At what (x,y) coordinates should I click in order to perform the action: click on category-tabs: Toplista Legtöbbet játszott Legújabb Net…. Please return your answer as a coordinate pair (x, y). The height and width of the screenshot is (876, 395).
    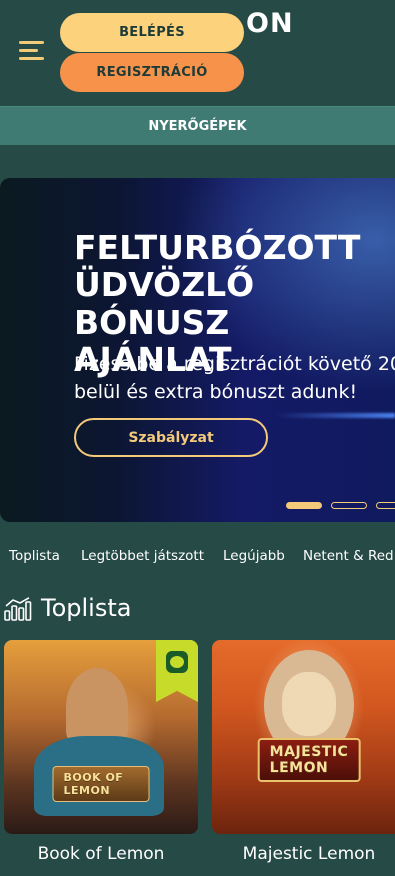
    Looking at the image, I should click on (197, 557).